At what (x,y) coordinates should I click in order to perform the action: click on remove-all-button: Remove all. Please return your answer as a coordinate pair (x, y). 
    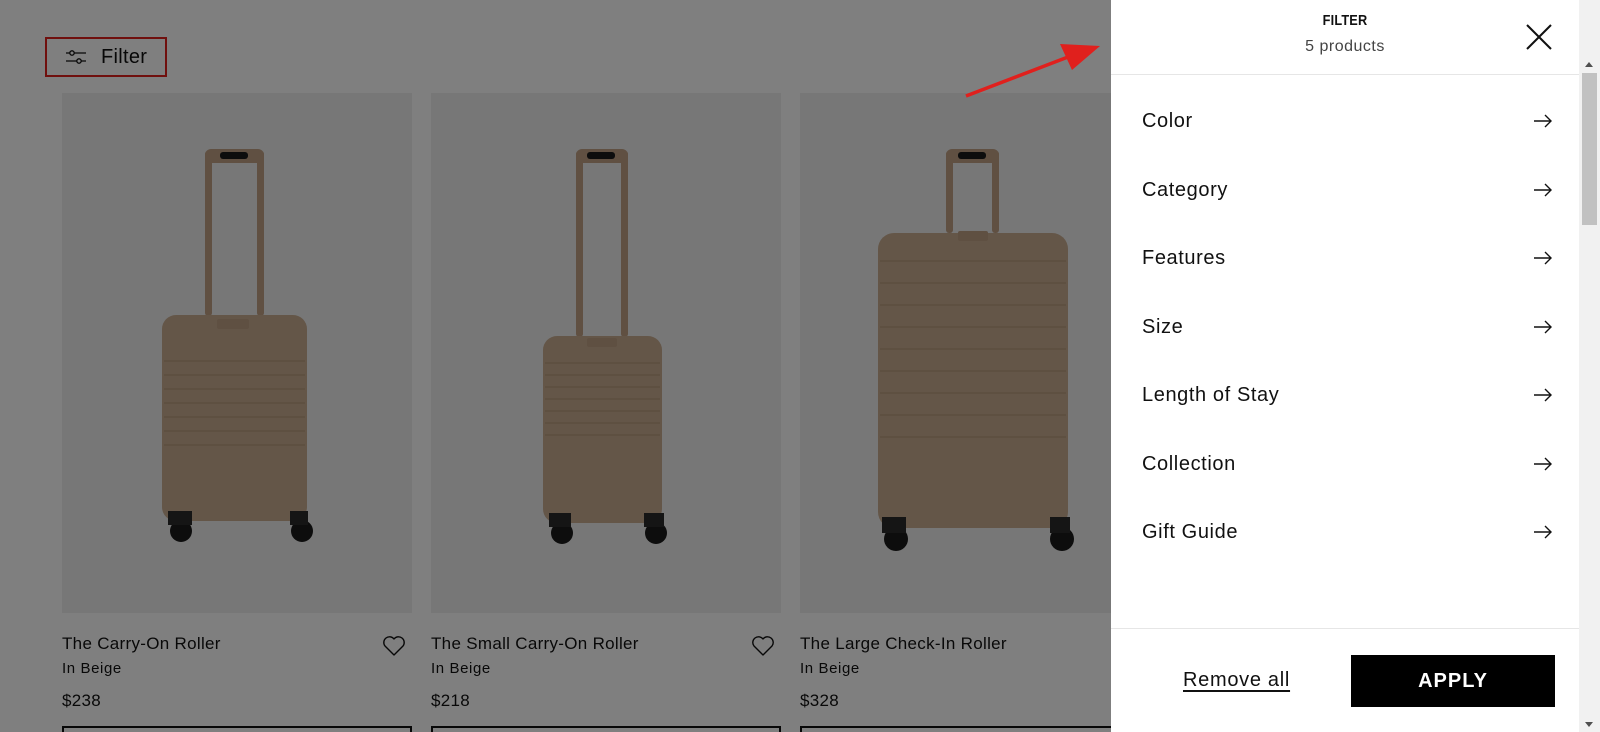
    Looking at the image, I should click on (1236, 680).